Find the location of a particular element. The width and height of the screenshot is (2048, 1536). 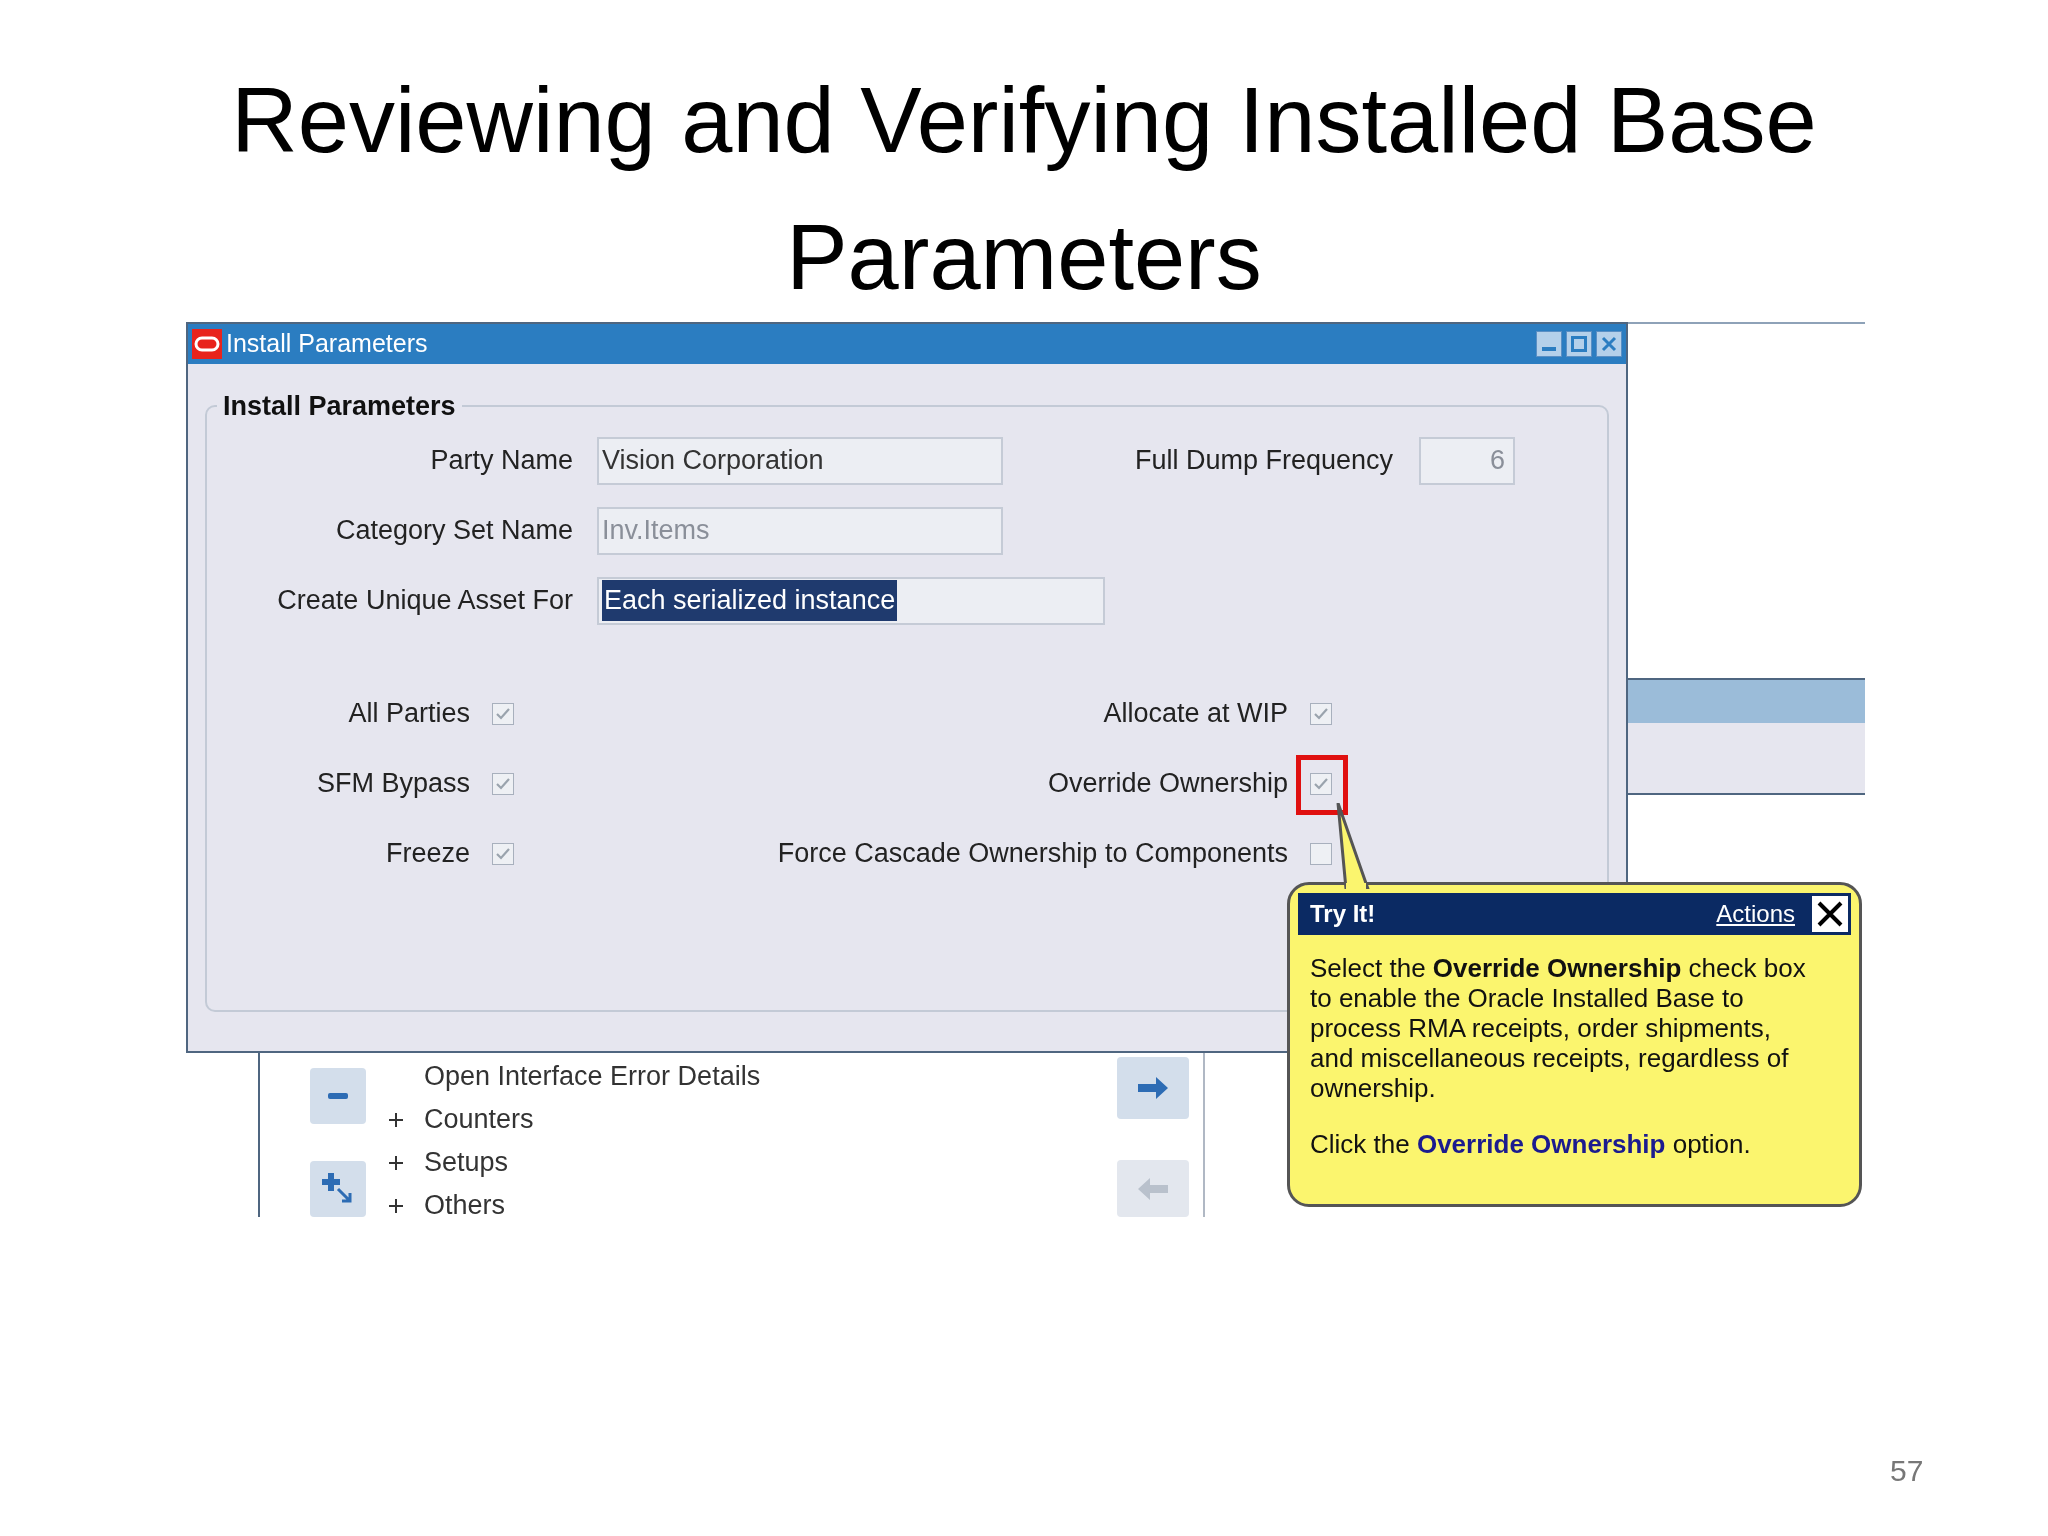

actions-link: Actions is located at coordinates (1755, 914).